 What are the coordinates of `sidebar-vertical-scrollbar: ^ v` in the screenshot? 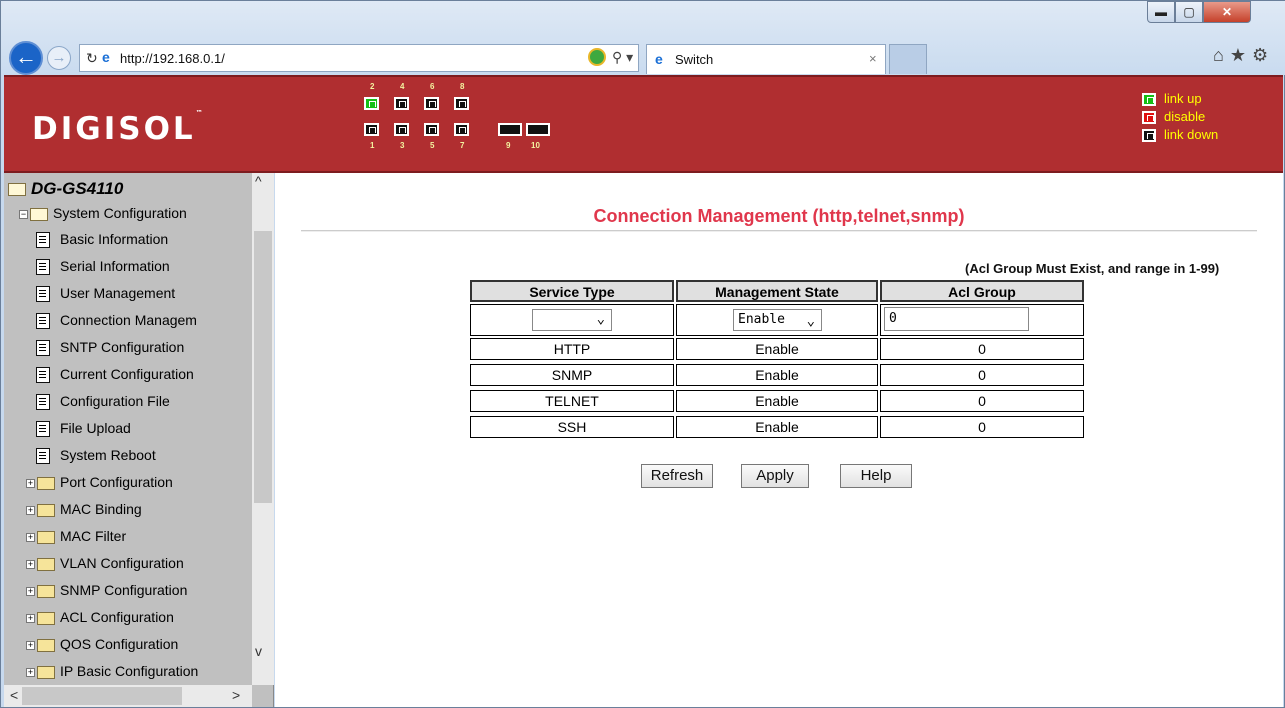 It's located at (263, 429).